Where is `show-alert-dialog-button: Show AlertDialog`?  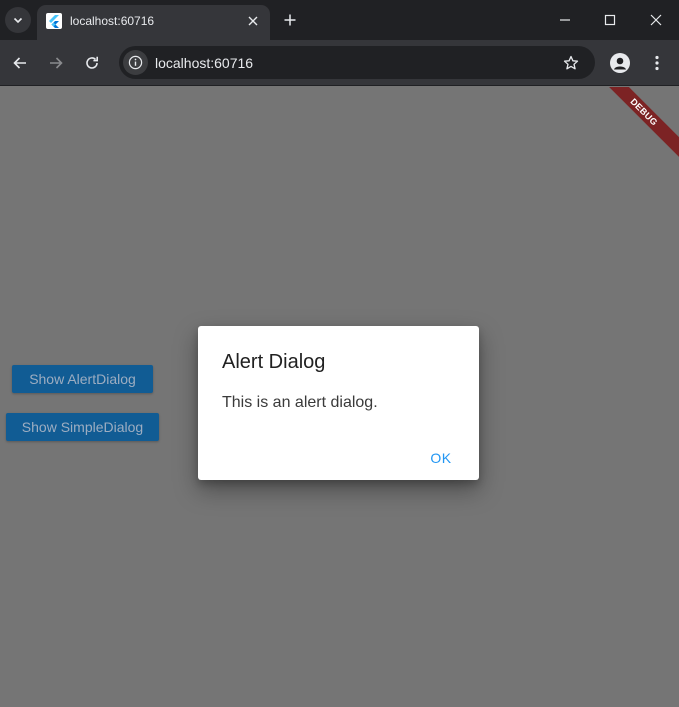 show-alert-dialog-button: Show AlertDialog is located at coordinates (82, 379).